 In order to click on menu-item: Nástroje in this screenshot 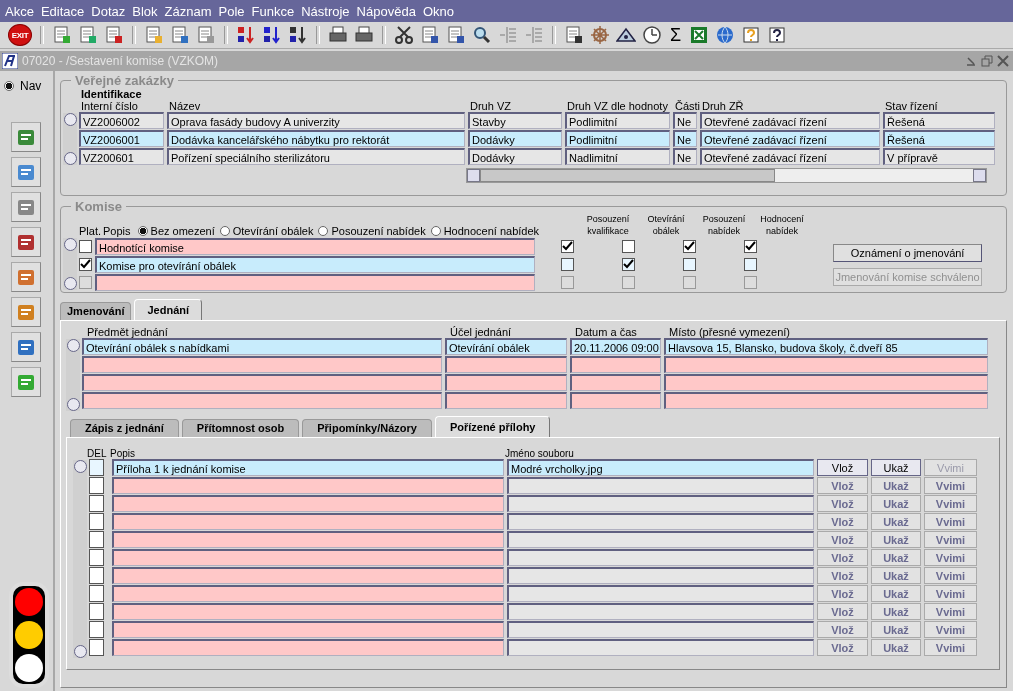, I will do `click(326, 11)`.